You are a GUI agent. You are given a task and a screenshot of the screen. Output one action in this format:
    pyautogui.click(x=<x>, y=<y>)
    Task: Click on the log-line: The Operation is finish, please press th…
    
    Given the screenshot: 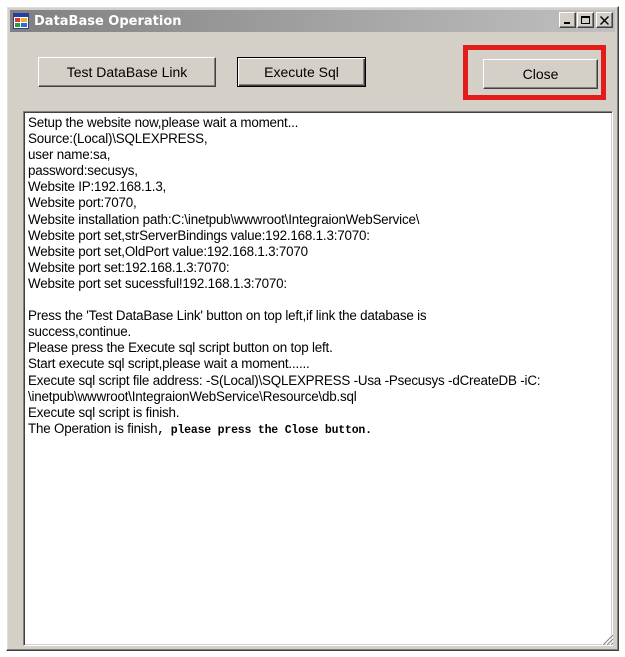 What is the action you would take?
    pyautogui.click(x=318, y=430)
    